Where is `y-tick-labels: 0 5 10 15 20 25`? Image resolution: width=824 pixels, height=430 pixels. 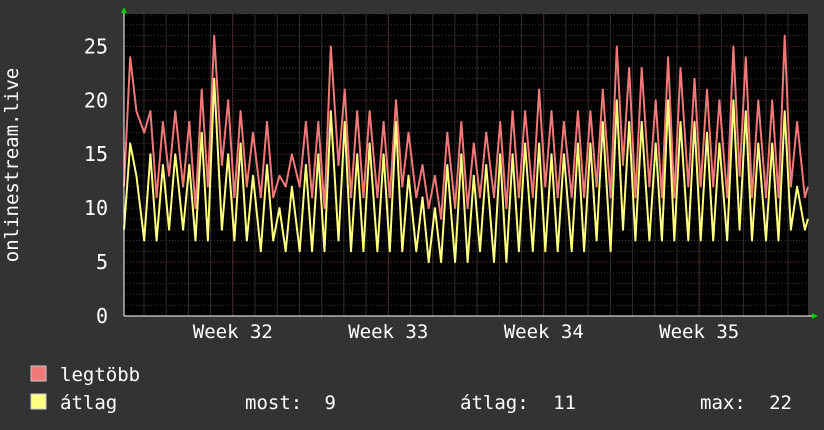 y-tick-labels: 0 5 10 15 20 25 is located at coordinates (96, 181).